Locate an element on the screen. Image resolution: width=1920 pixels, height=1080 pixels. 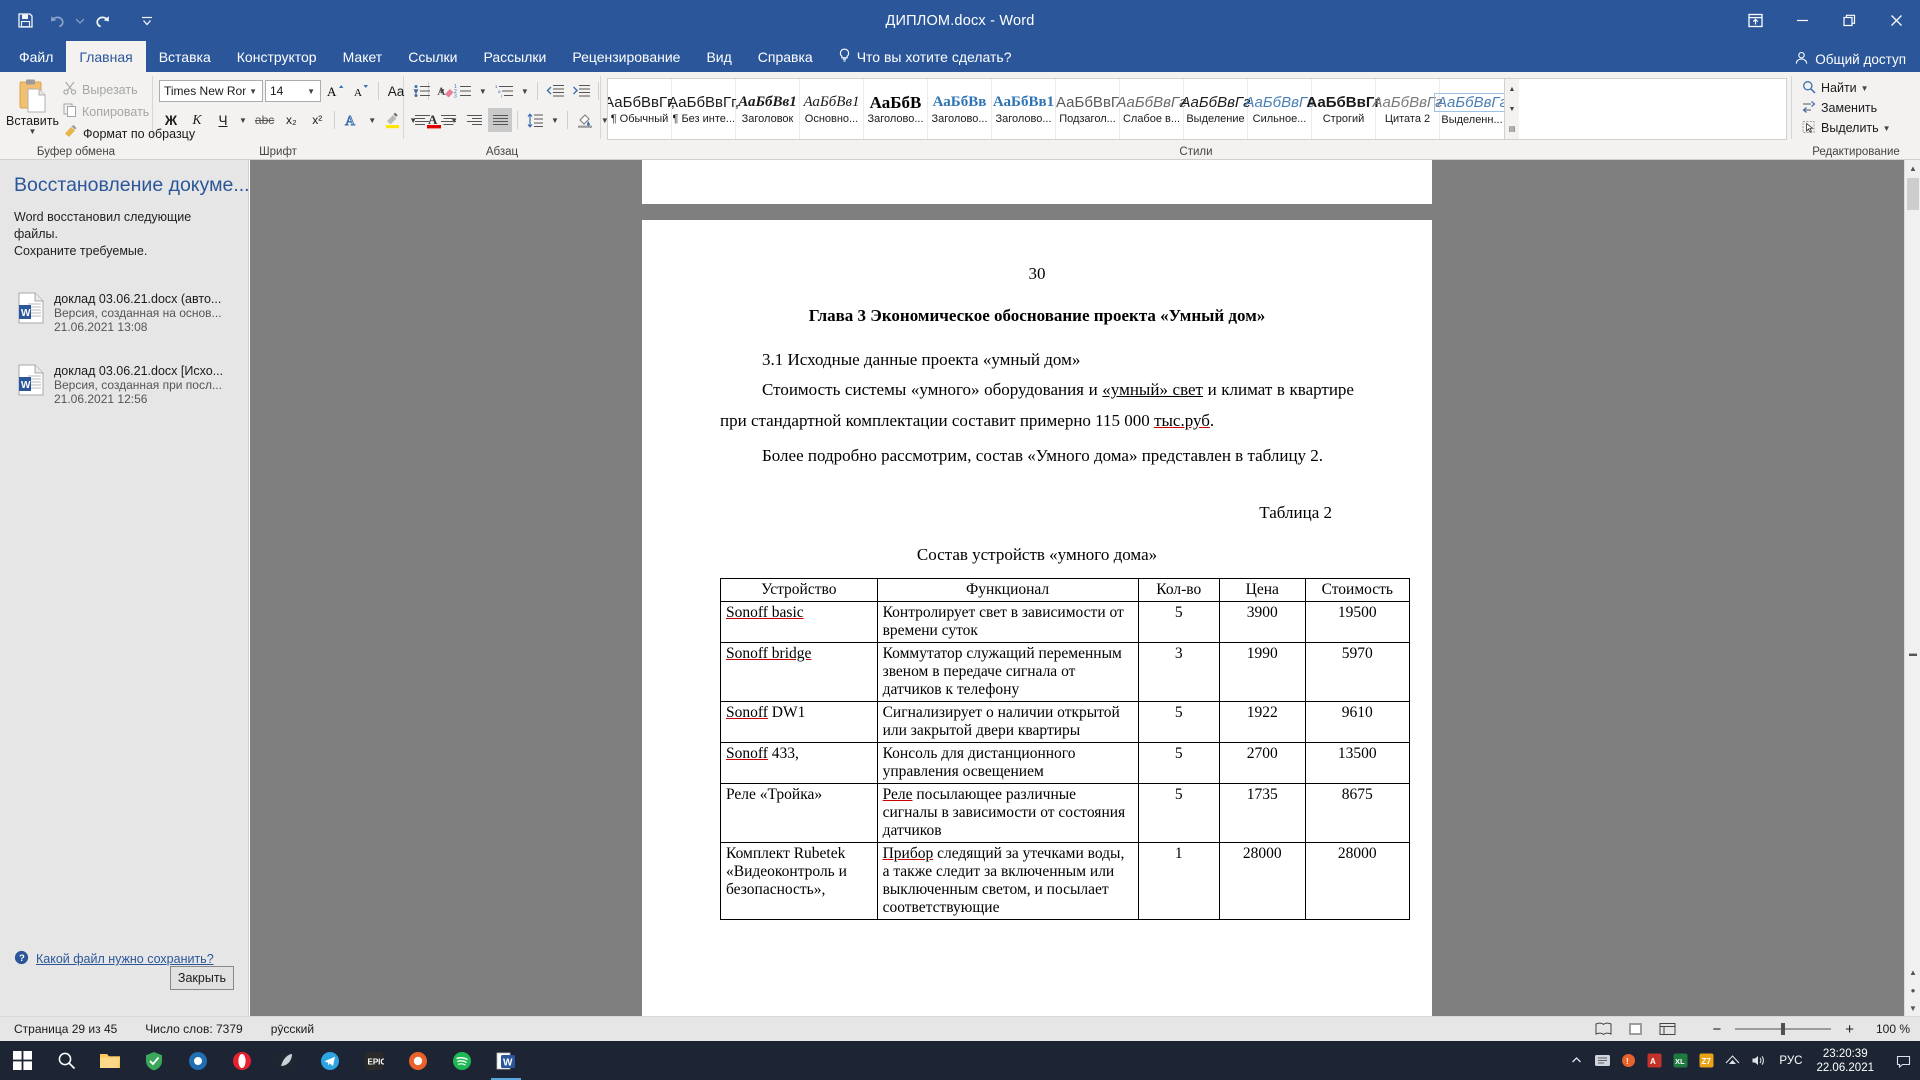
styles-scrollbar: ▲ ▼ ▤ is located at coordinates (1511, 109).